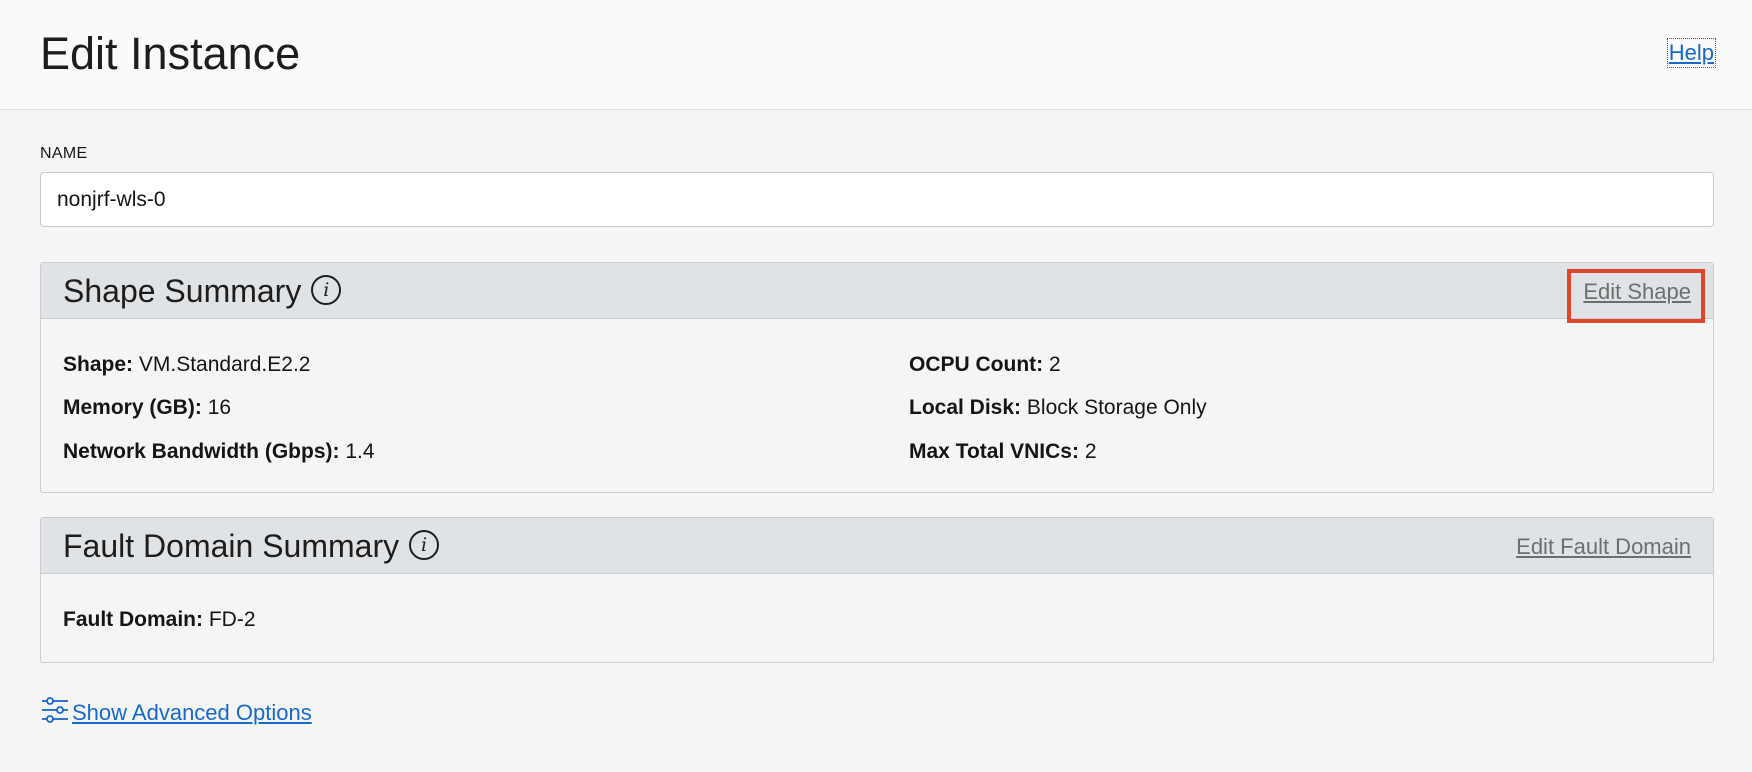  What do you see at coordinates (1637, 292) in the screenshot?
I see `edit-shape-link: Edit Shape` at bounding box center [1637, 292].